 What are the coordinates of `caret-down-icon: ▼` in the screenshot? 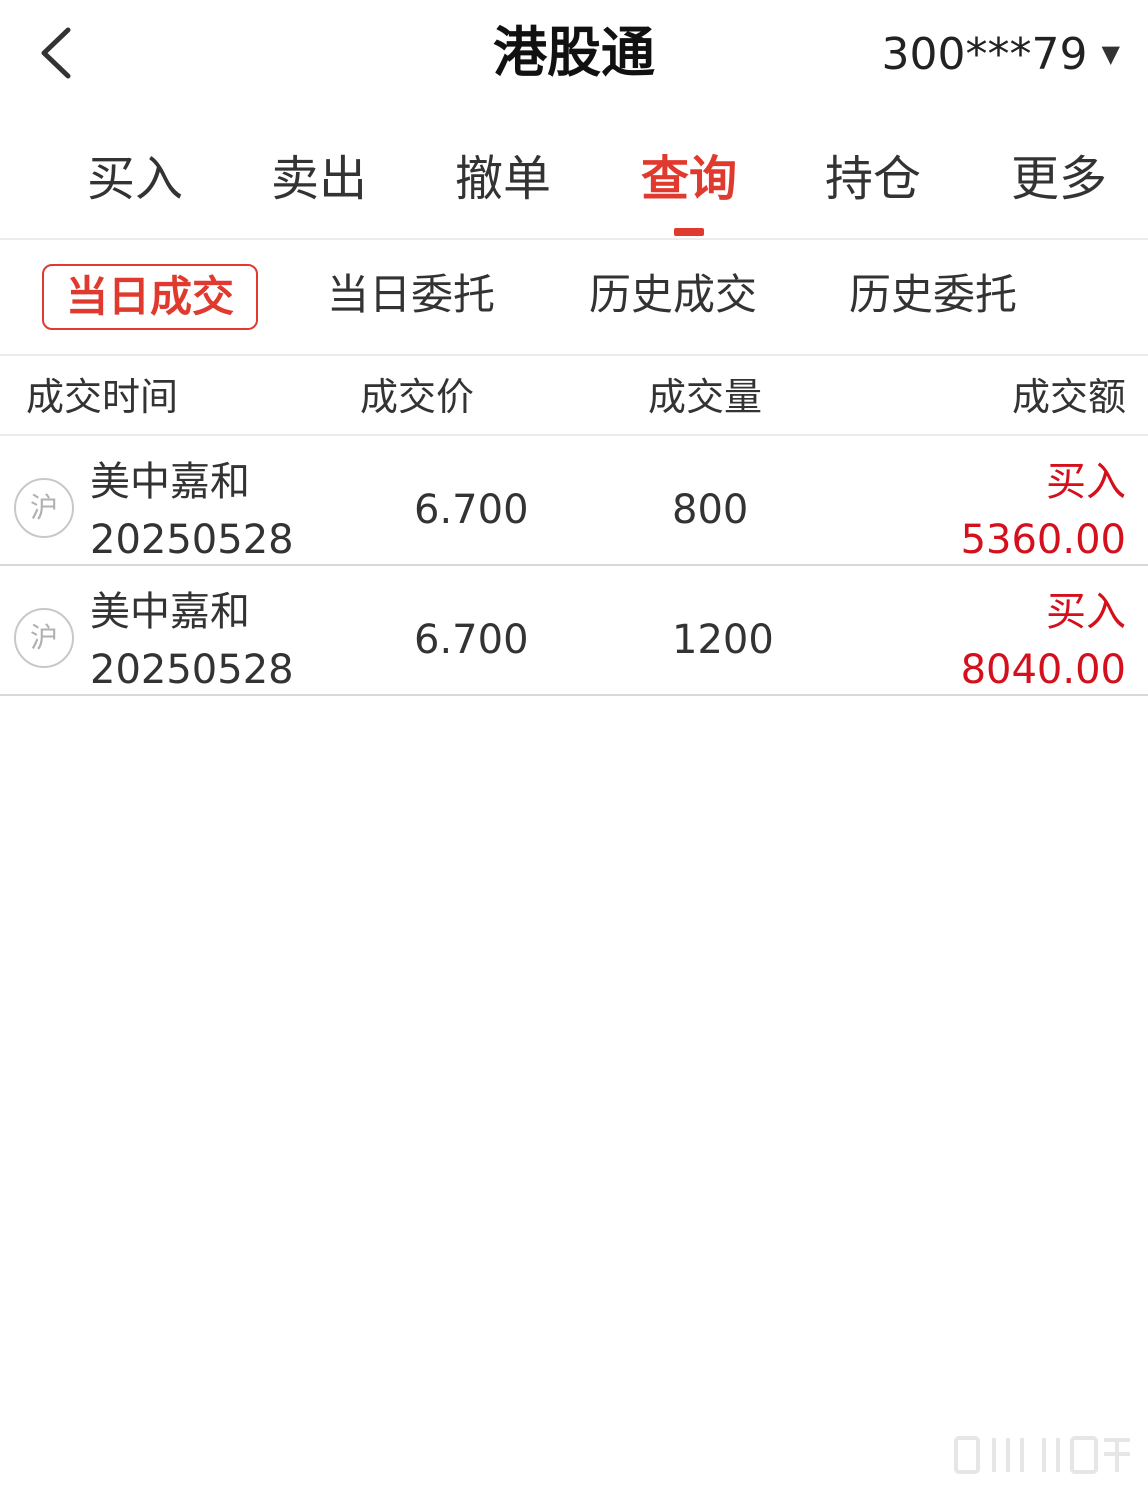 It's located at (1110, 54).